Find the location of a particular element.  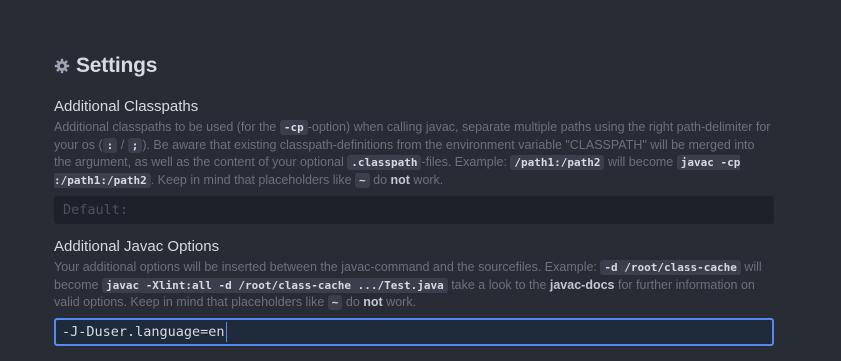

code-snippet: -d /root/class-cache is located at coordinates (670, 267).